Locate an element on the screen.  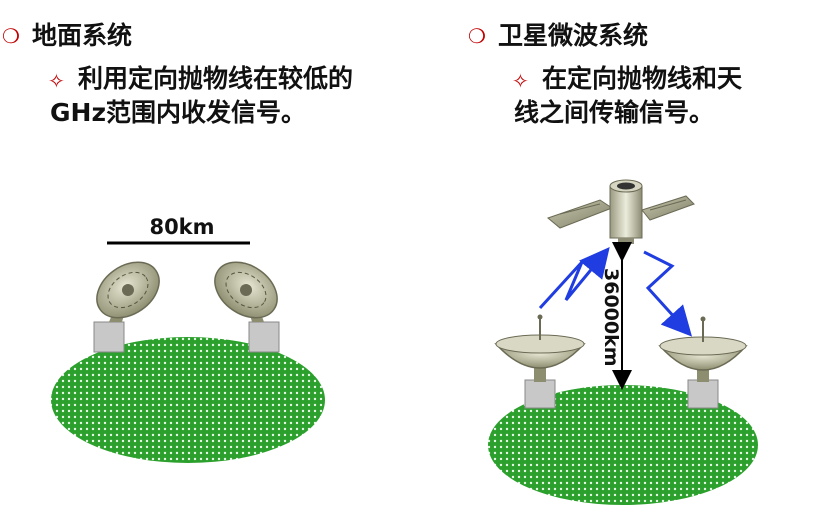
downlink-signal is located at coordinates (668, 293).